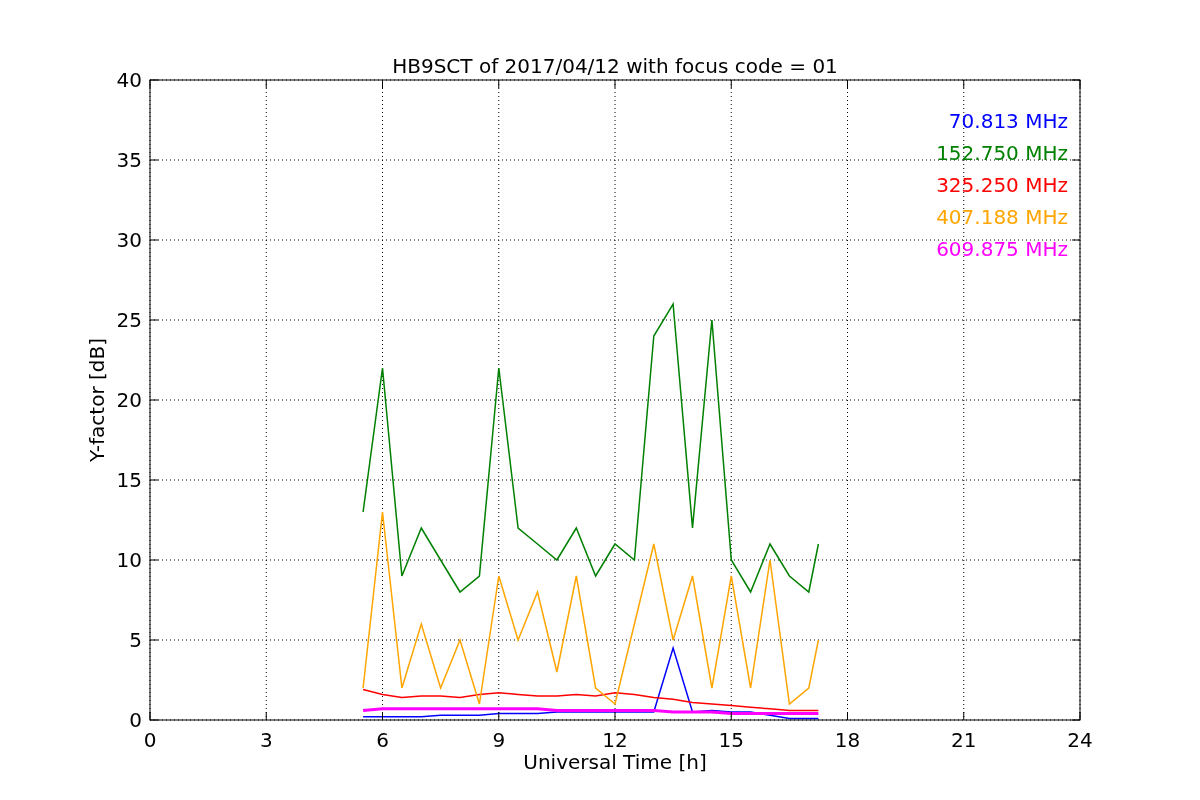 The image size is (1200, 800). I want to click on y-tick-label: 35, so click(129, 160).